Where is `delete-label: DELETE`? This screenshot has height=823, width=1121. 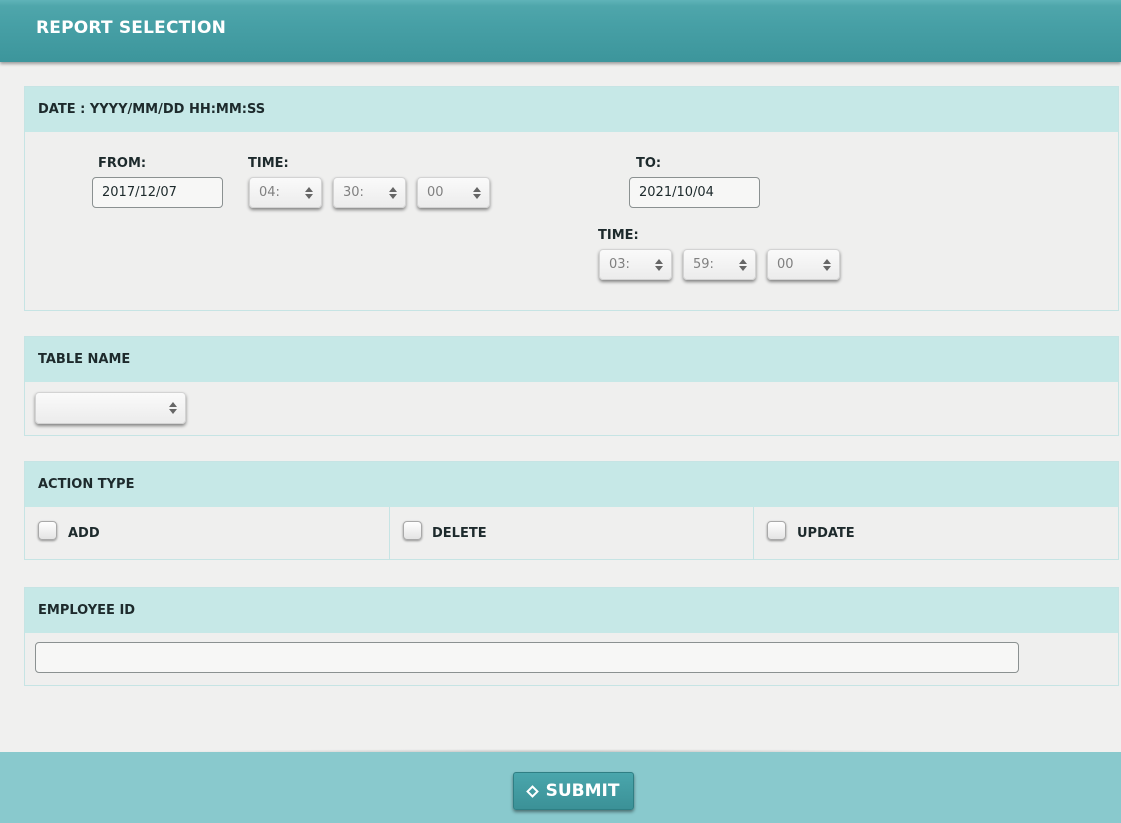
delete-label: DELETE is located at coordinates (459, 533).